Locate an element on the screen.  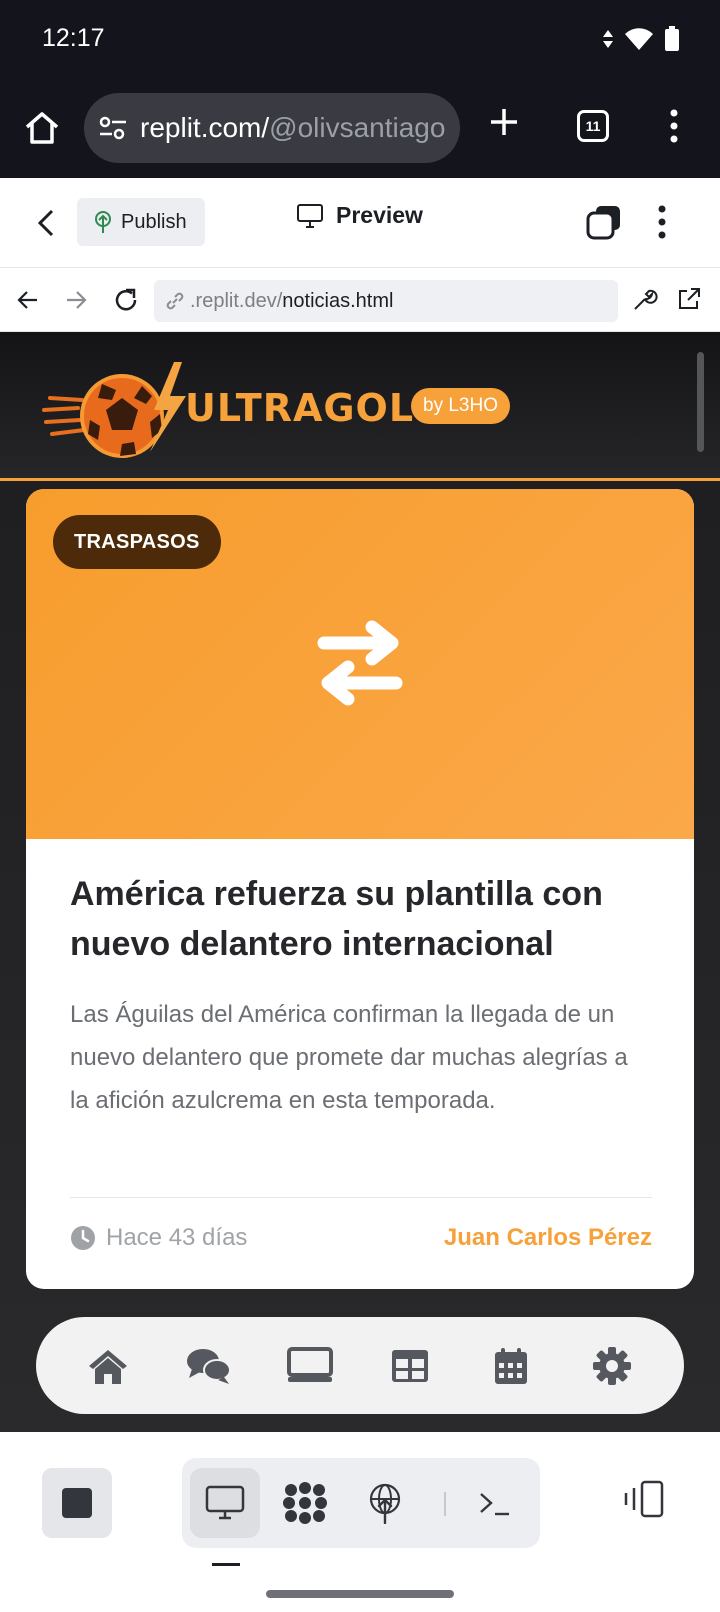
stop-icon is located at coordinates (77, 1503).